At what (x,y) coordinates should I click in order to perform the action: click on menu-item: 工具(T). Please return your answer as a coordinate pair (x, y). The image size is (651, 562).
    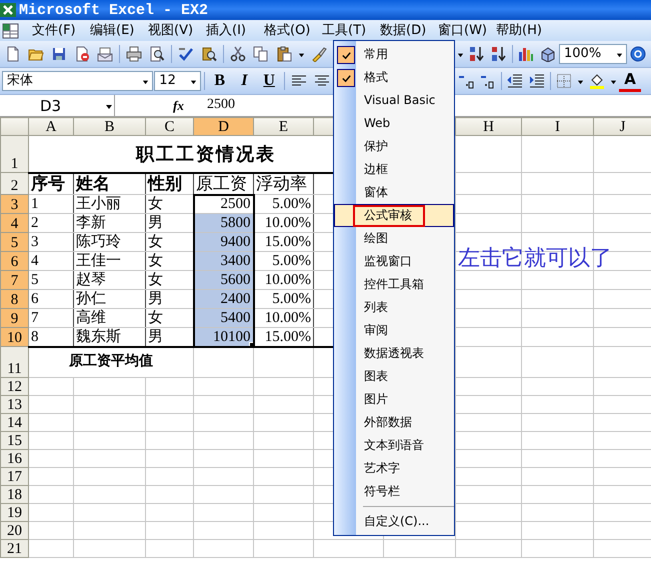
    Looking at the image, I should click on (347, 30).